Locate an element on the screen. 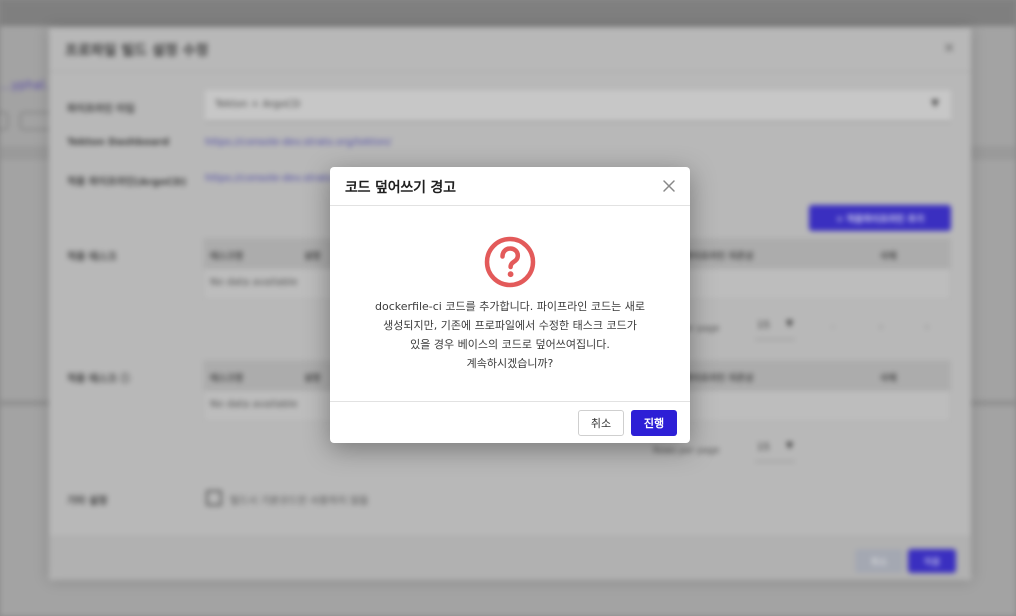 The width and height of the screenshot is (1016, 616). applied-tasks-label: 적용 태스크 is located at coordinates (92, 257).